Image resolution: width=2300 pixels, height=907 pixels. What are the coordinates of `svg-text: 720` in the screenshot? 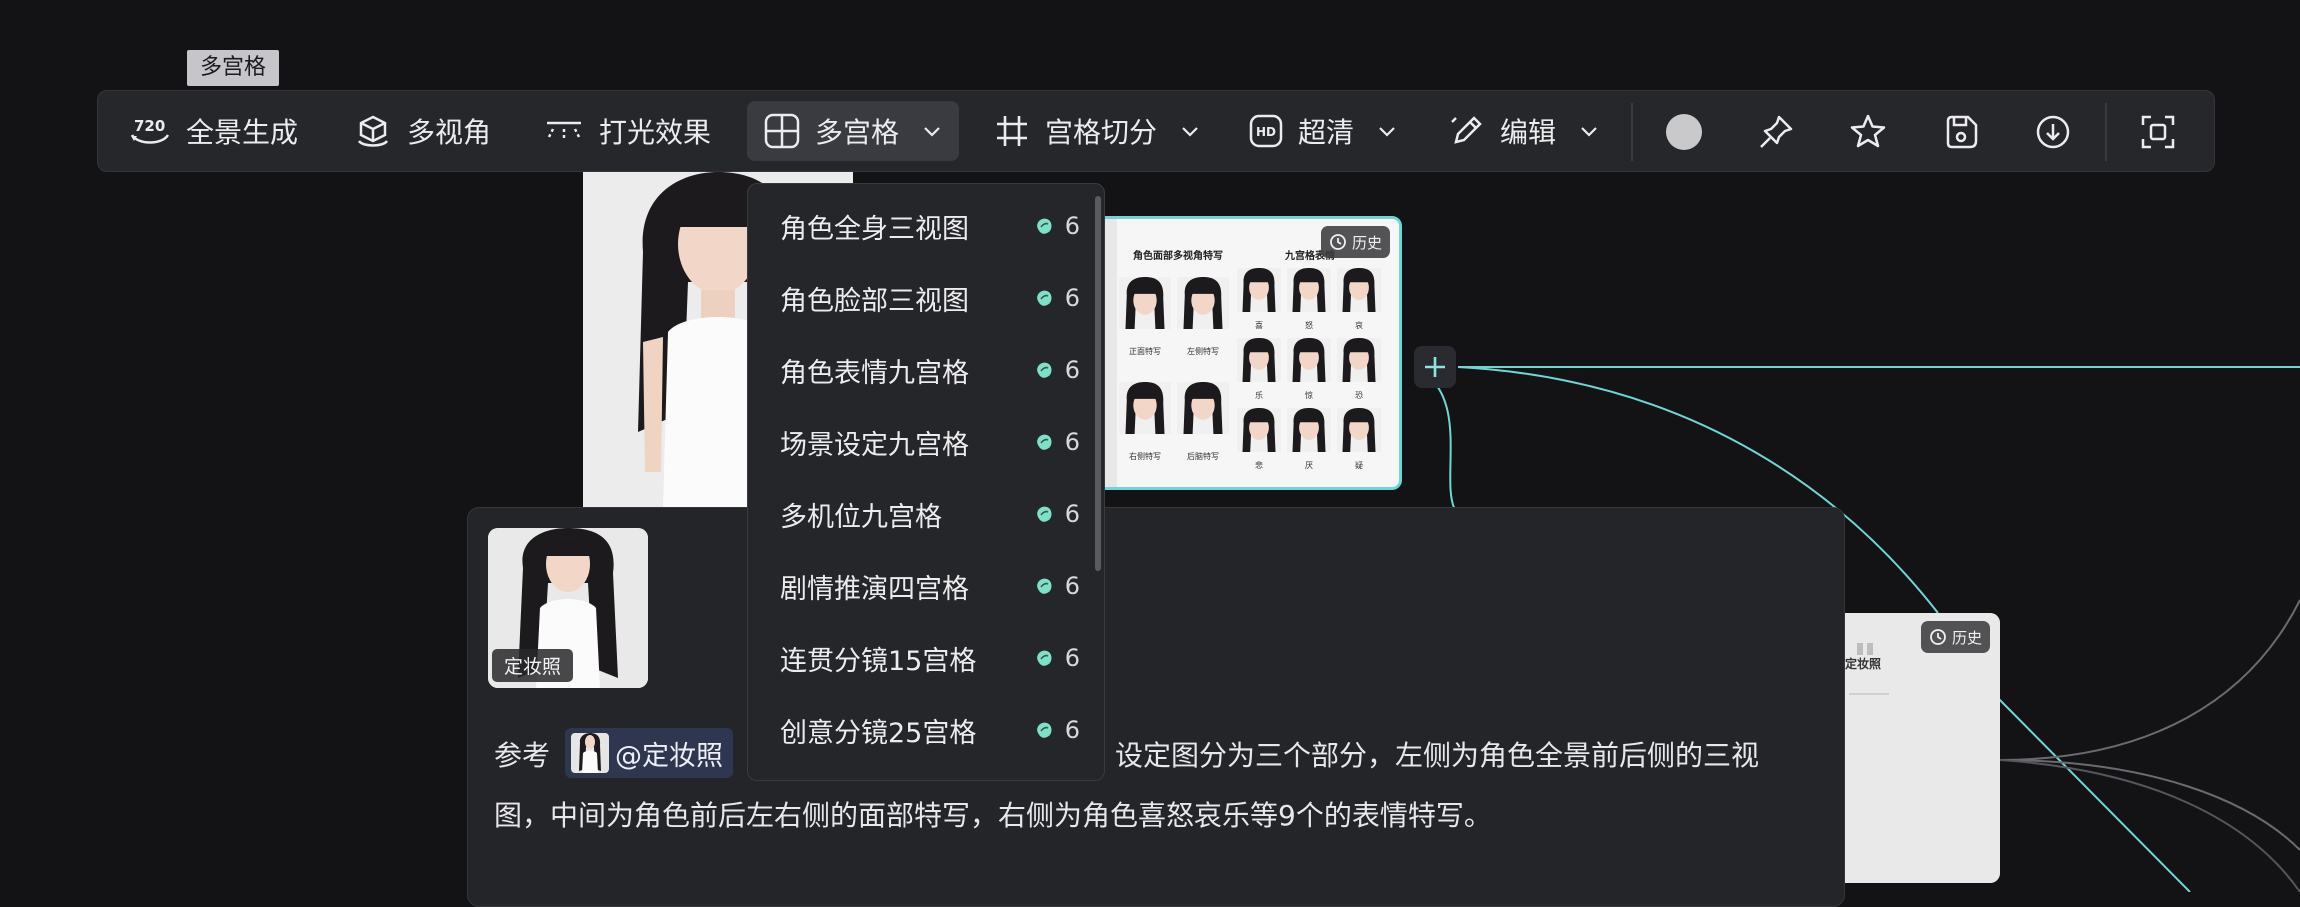 It's located at (149, 126).